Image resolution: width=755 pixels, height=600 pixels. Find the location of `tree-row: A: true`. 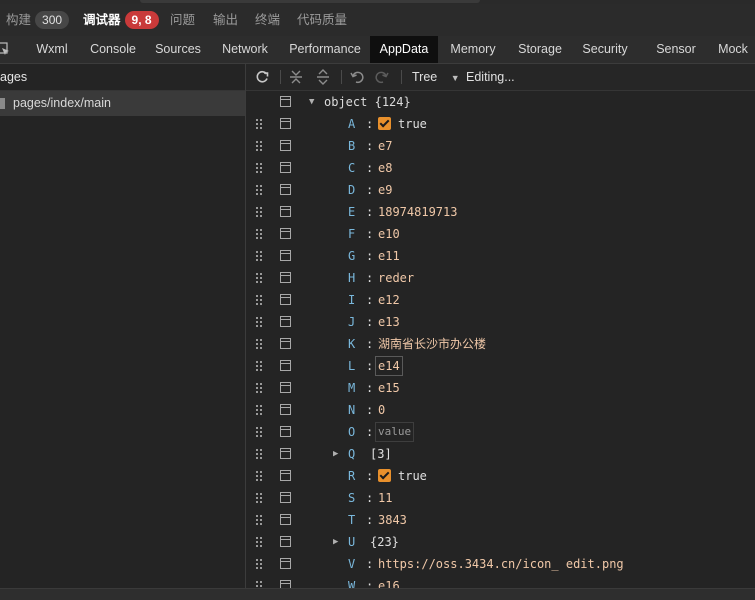

tree-row: A: true is located at coordinates (500, 124).